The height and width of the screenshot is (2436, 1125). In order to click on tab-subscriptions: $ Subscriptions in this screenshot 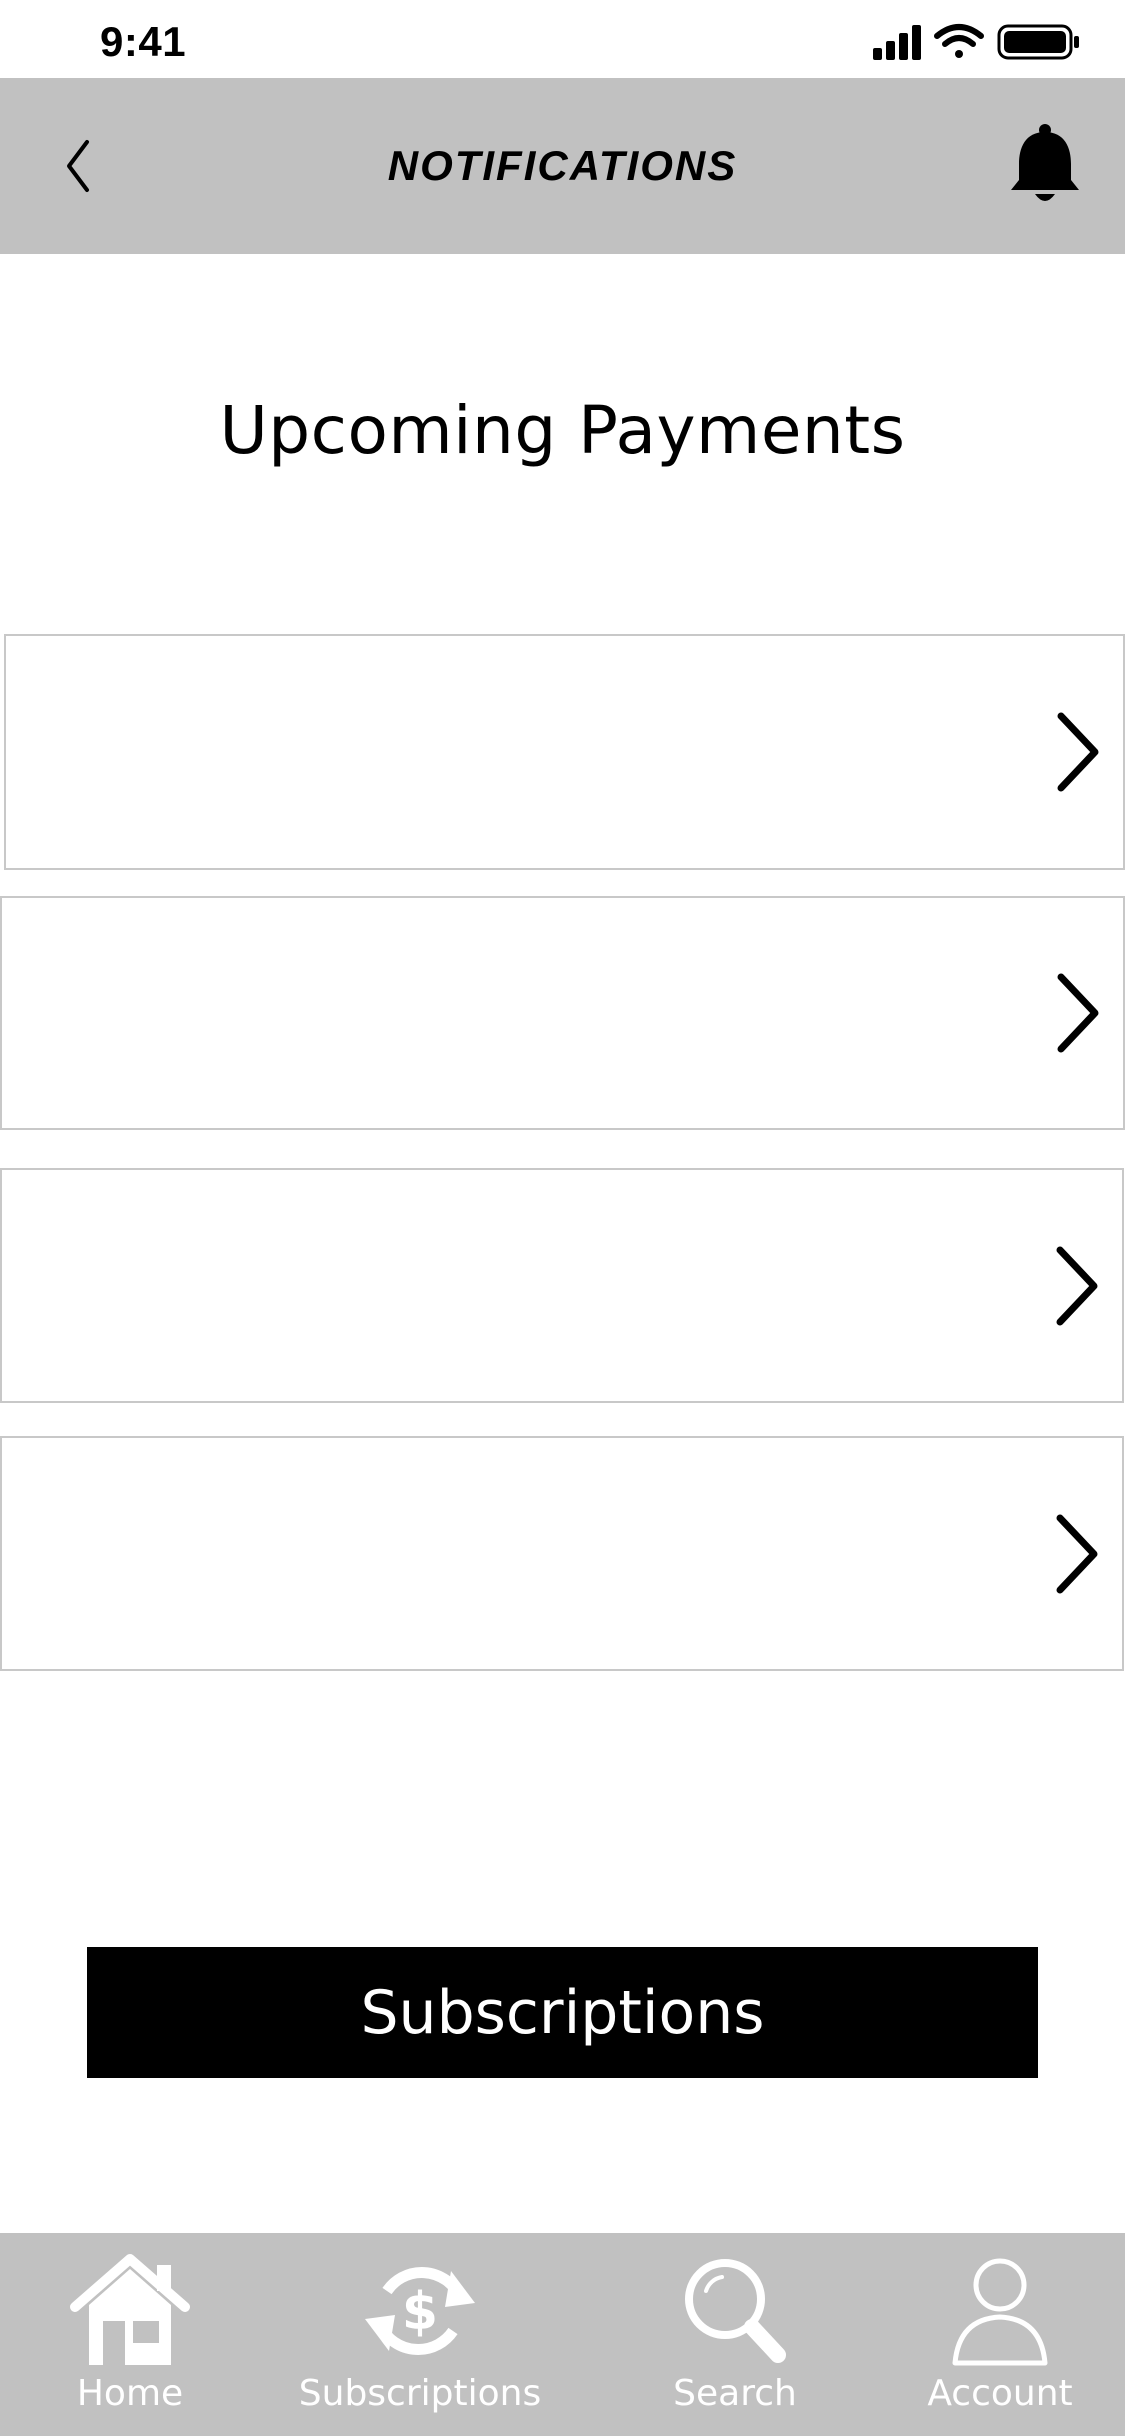, I will do `click(420, 2334)`.